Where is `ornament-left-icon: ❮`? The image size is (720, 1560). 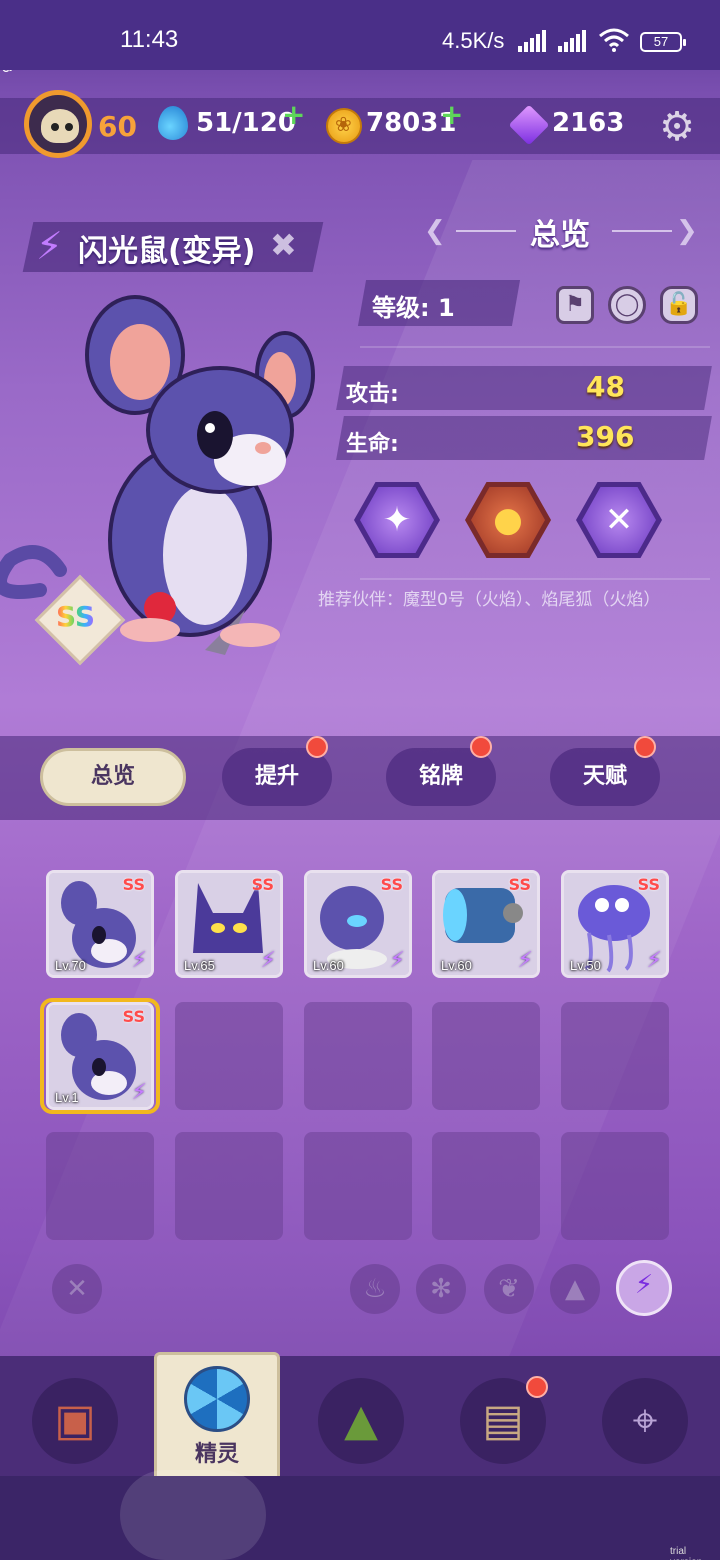
ornament-left-icon: ❮ is located at coordinates (435, 231).